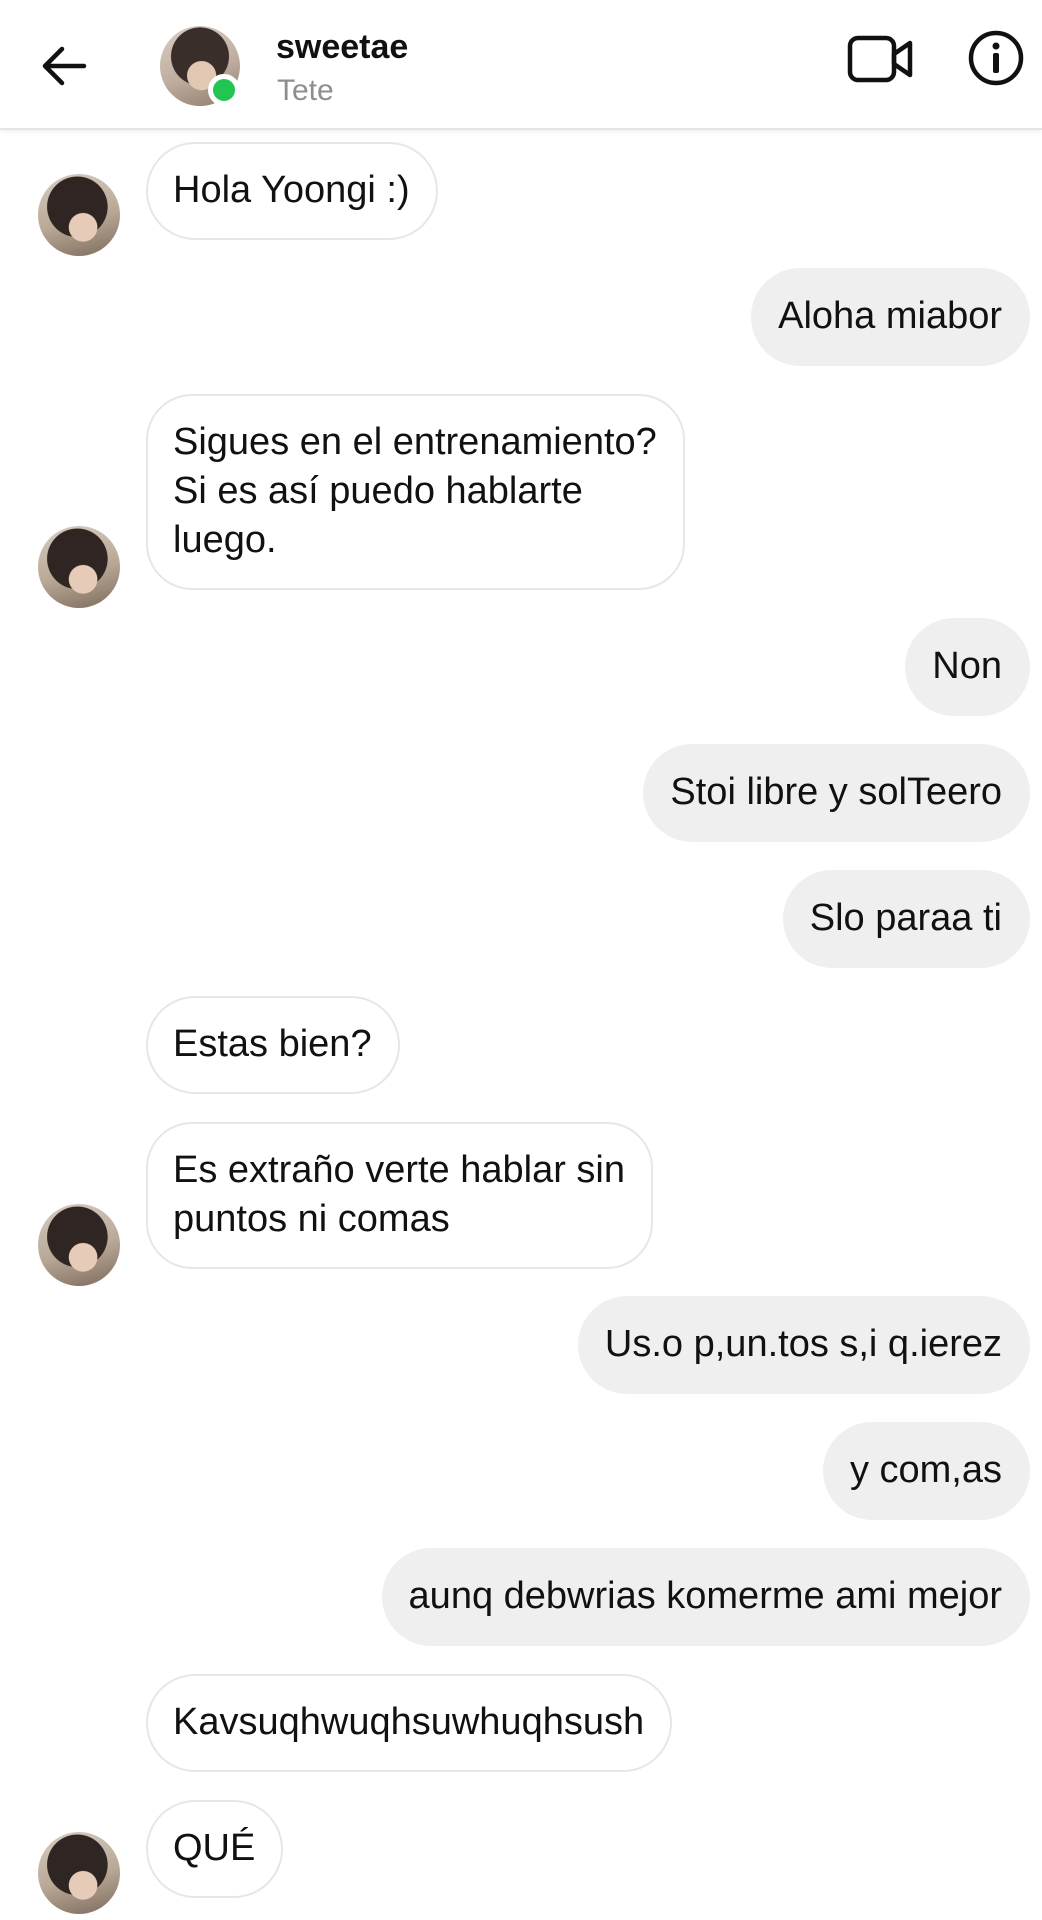 The height and width of the screenshot is (1920, 1042). I want to click on outgoing-message: Non, so click(967, 667).